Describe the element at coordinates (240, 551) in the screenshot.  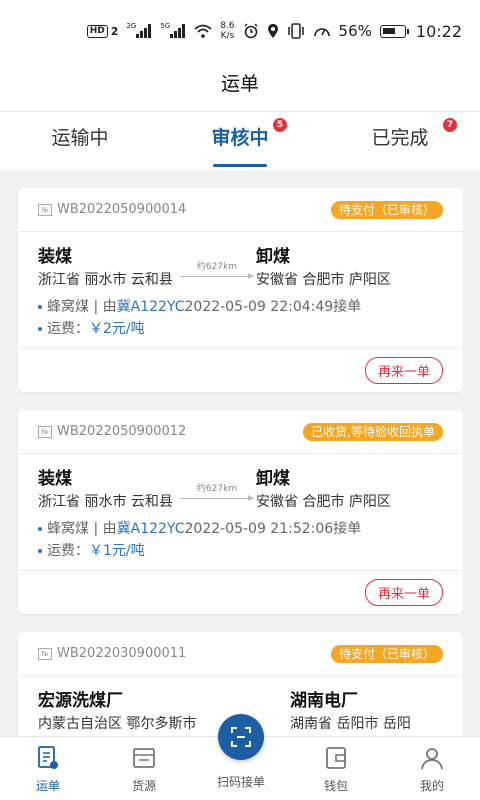
I see `fee-line: 运费：￥1元/吨` at that location.